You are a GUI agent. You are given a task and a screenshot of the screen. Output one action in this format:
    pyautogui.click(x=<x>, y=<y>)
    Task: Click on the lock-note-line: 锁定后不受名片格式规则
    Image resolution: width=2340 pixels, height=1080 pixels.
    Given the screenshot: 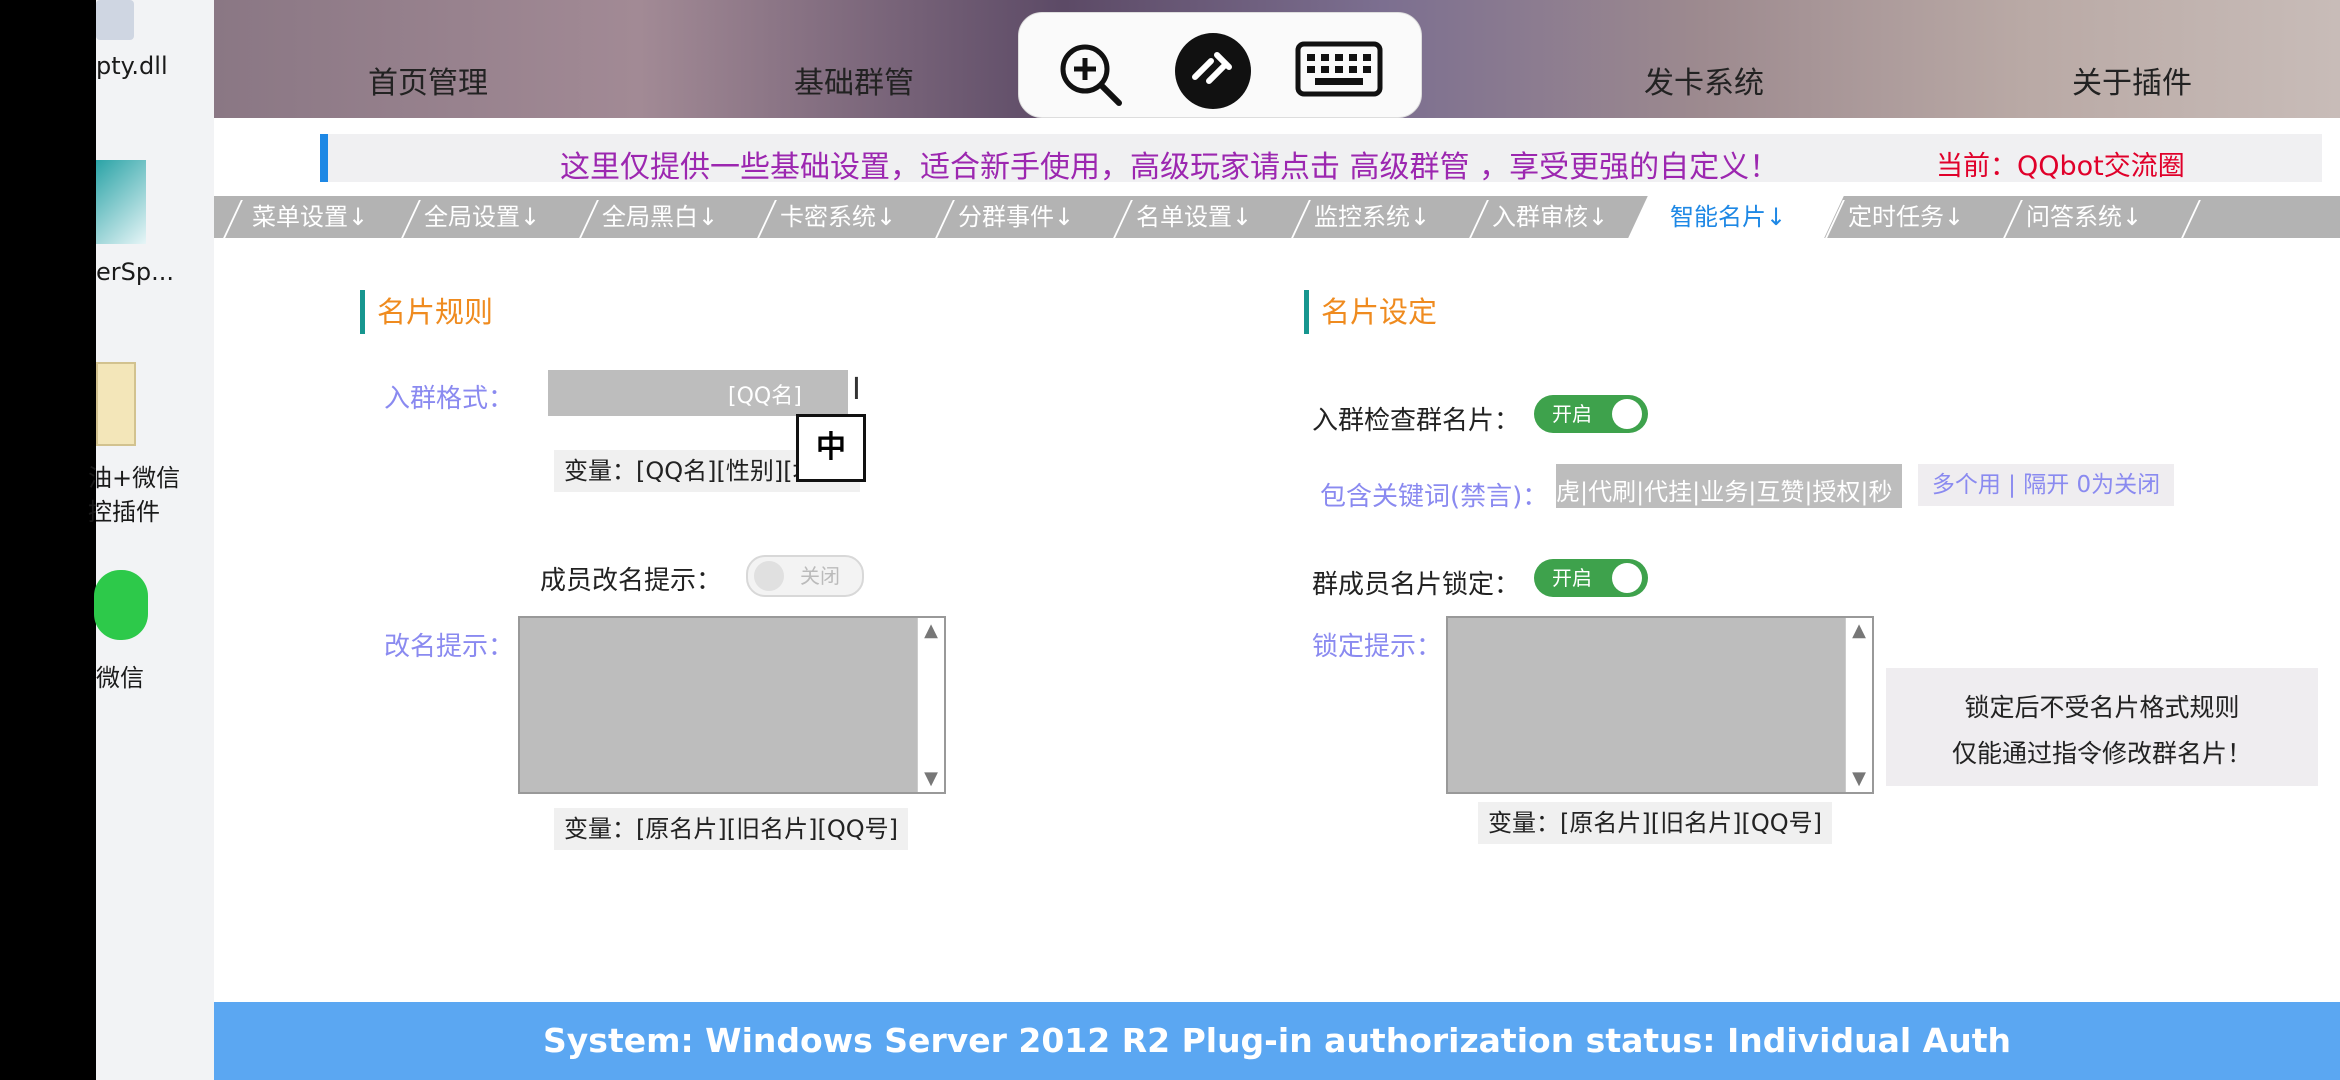 What is the action you would take?
    pyautogui.click(x=2102, y=707)
    